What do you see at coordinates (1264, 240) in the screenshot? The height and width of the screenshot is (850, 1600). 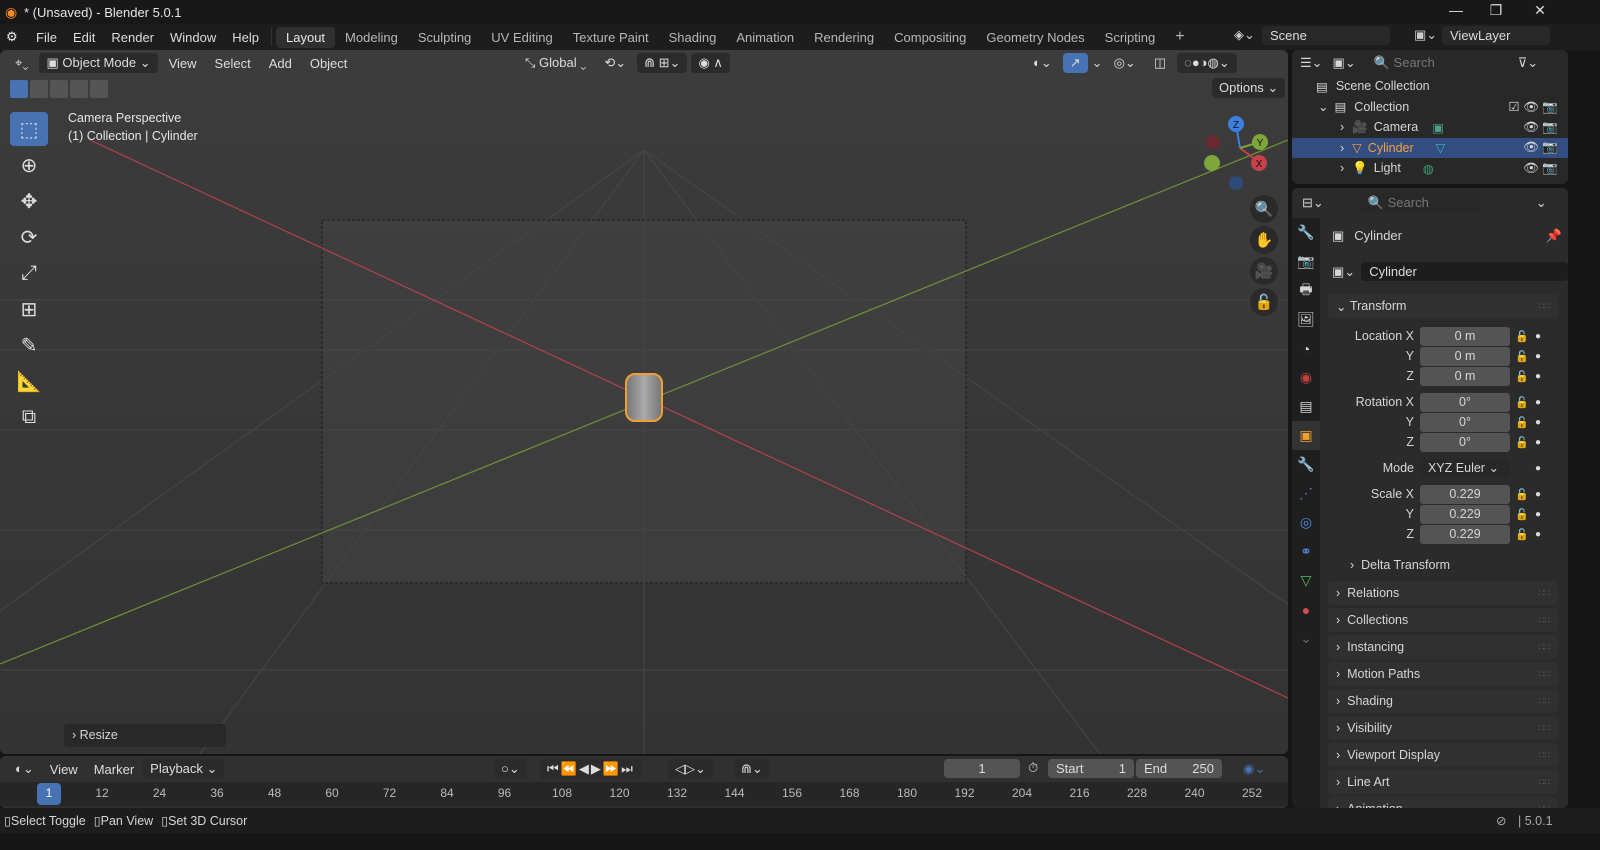 I see `pan-hand-icon: ✋` at bounding box center [1264, 240].